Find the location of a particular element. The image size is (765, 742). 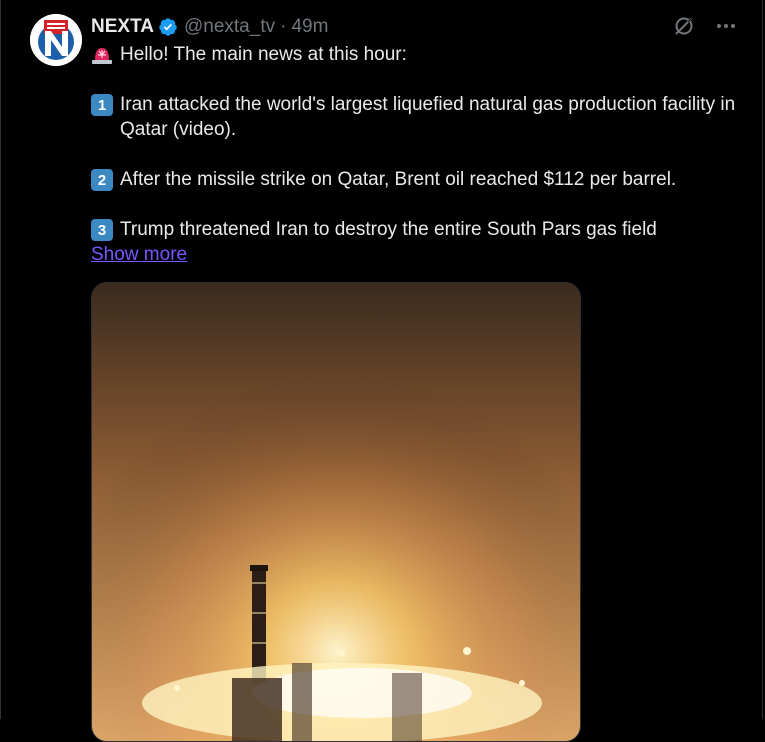

rotating-light-emoji-icon is located at coordinates (102, 56).